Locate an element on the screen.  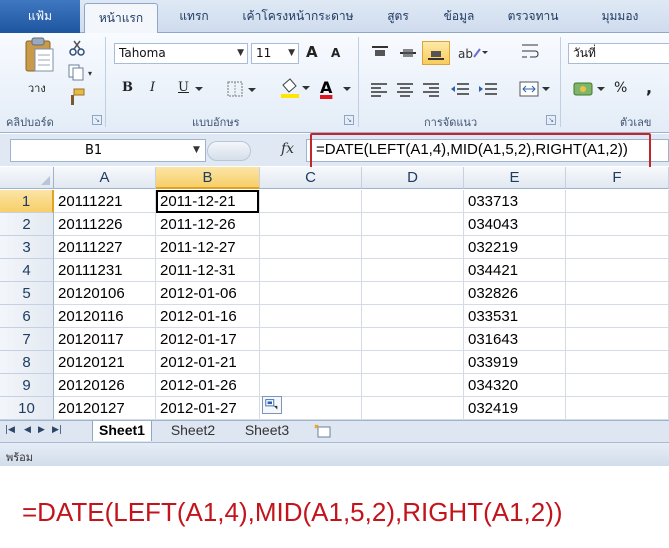
cell-e: 032219 is located at coordinates (515, 247).